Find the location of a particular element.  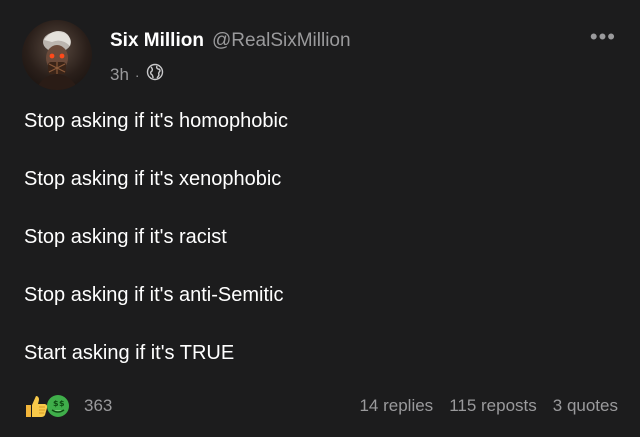

post-header: Six Million @RealSixMillion is located at coordinates (230, 42).